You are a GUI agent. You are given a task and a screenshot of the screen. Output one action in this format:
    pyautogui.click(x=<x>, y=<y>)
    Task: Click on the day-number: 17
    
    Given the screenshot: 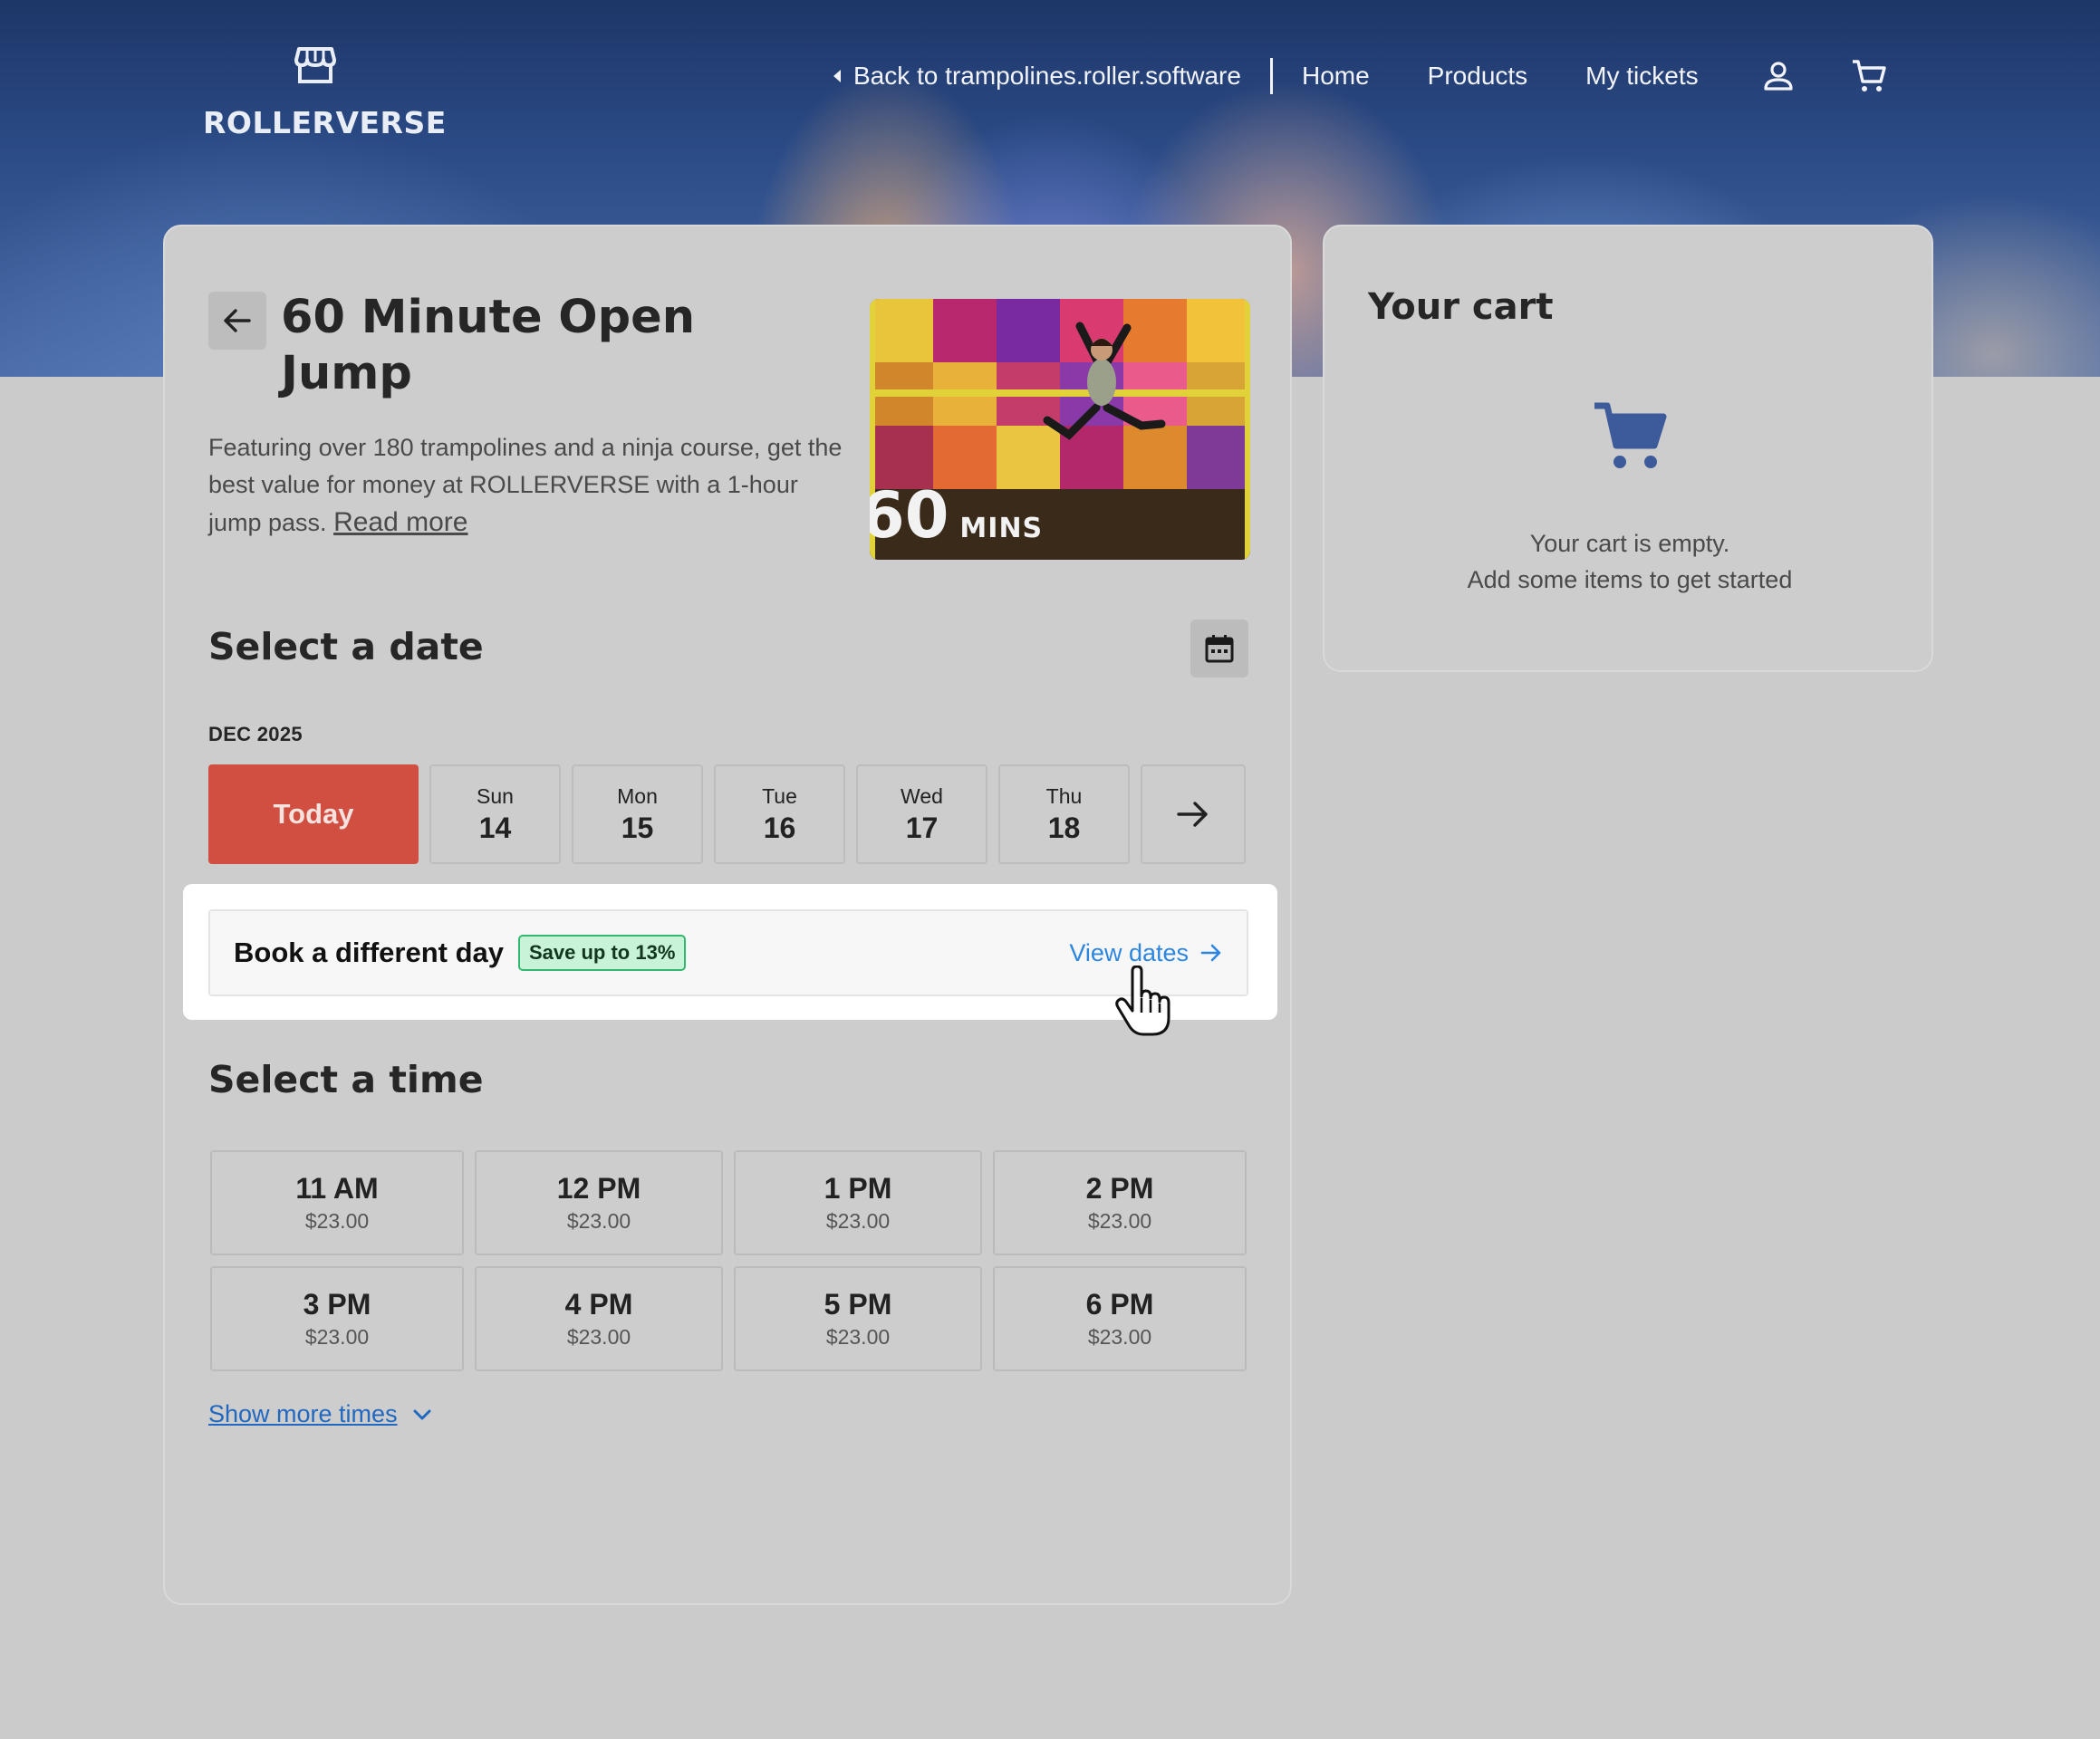 What is the action you would take?
    pyautogui.click(x=922, y=828)
    